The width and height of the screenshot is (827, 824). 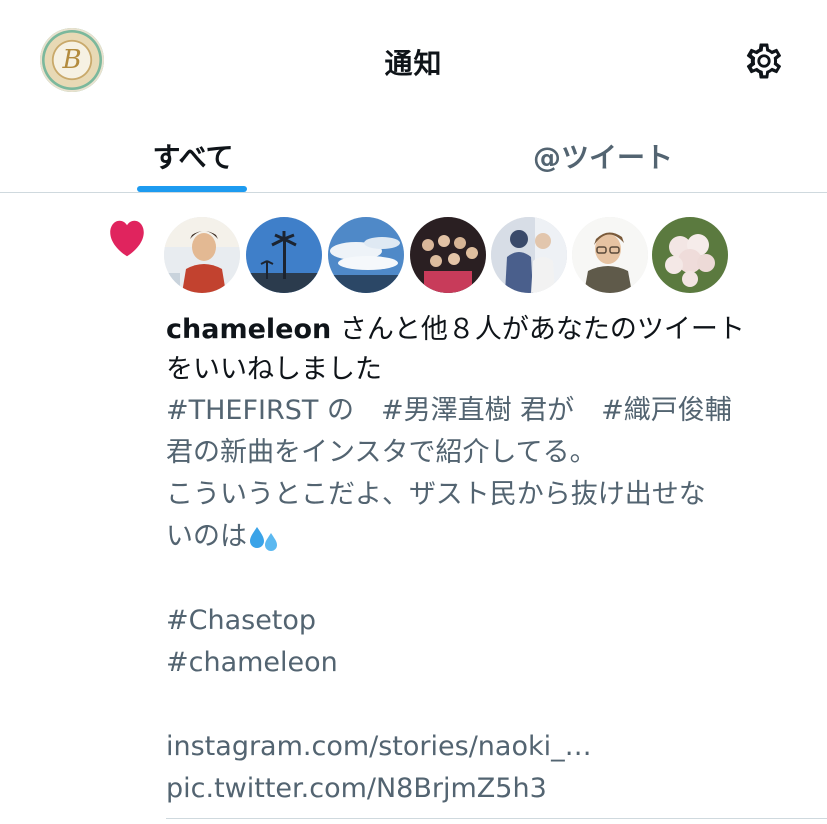 What do you see at coordinates (486, 537) in the screenshot?
I see `tweet-line: いのは` at bounding box center [486, 537].